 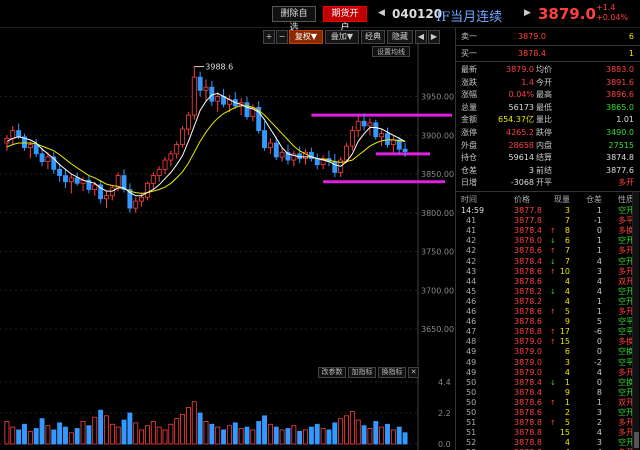 I want to click on stat-label: 今开, so click(x=544, y=82).